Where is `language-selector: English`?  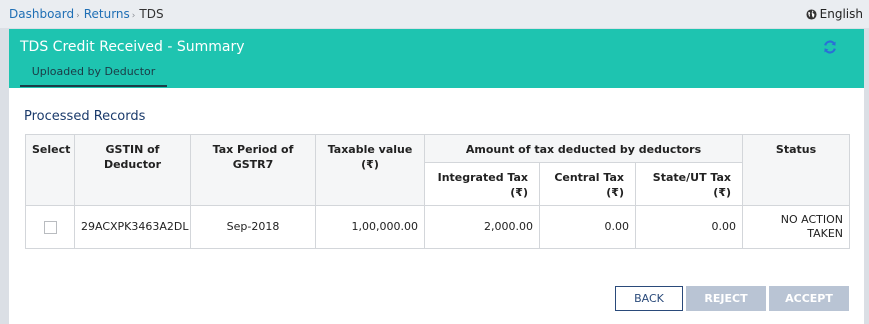 language-selector: English is located at coordinates (834, 14).